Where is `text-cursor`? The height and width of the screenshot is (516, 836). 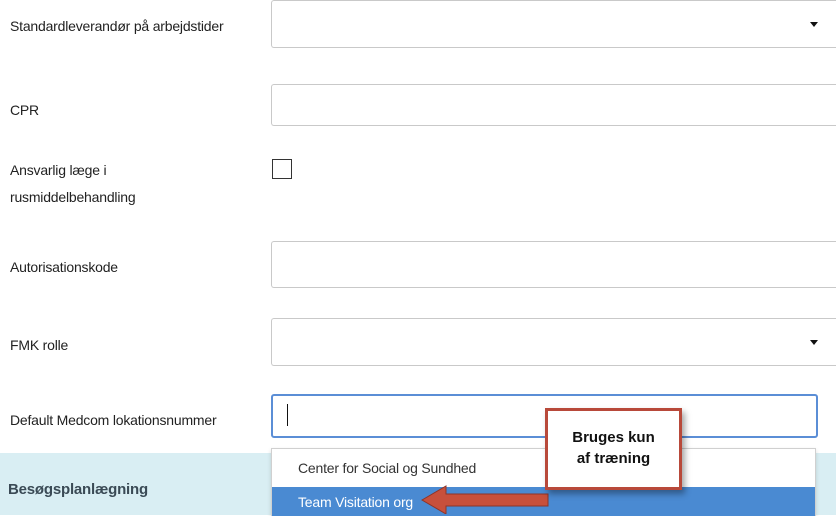 text-cursor is located at coordinates (287, 415).